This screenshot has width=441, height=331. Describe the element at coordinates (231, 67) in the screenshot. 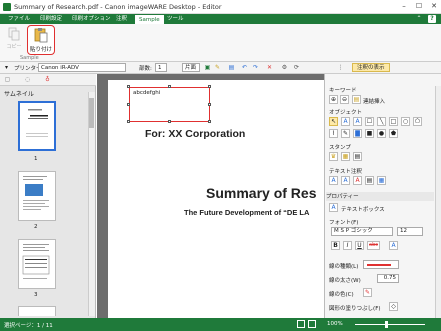

I see `page-setup-icon: ▤` at that location.